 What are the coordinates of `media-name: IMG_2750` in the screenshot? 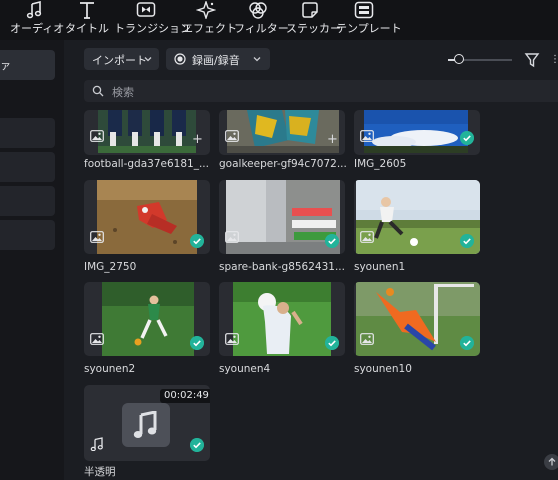 It's located at (110, 267).